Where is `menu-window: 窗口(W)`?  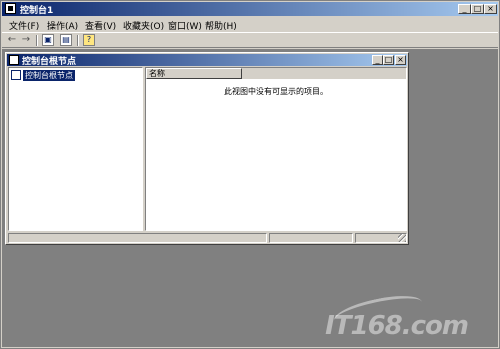 menu-window: 窗口(W) is located at coordinates (185, 25).